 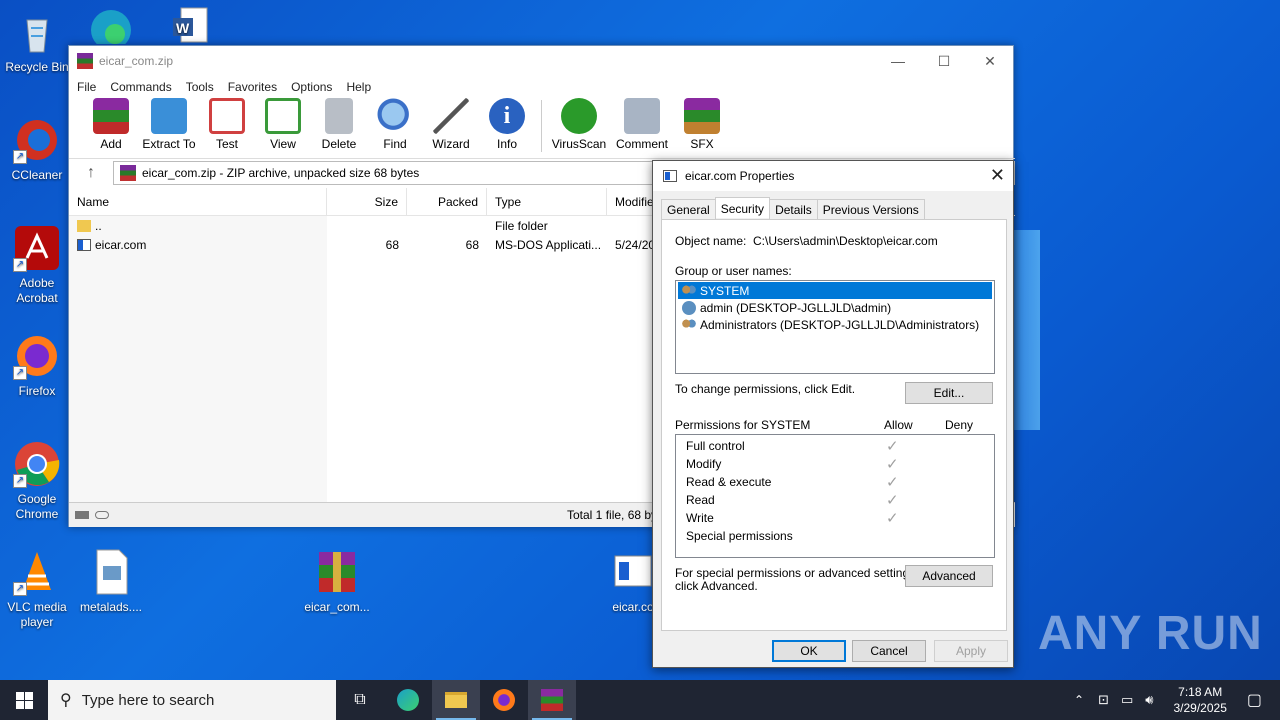 What do you see at coordinates (200, 87) in the screenshot?
I see `menu-tools: Tools` at bounding box center [200, 87].